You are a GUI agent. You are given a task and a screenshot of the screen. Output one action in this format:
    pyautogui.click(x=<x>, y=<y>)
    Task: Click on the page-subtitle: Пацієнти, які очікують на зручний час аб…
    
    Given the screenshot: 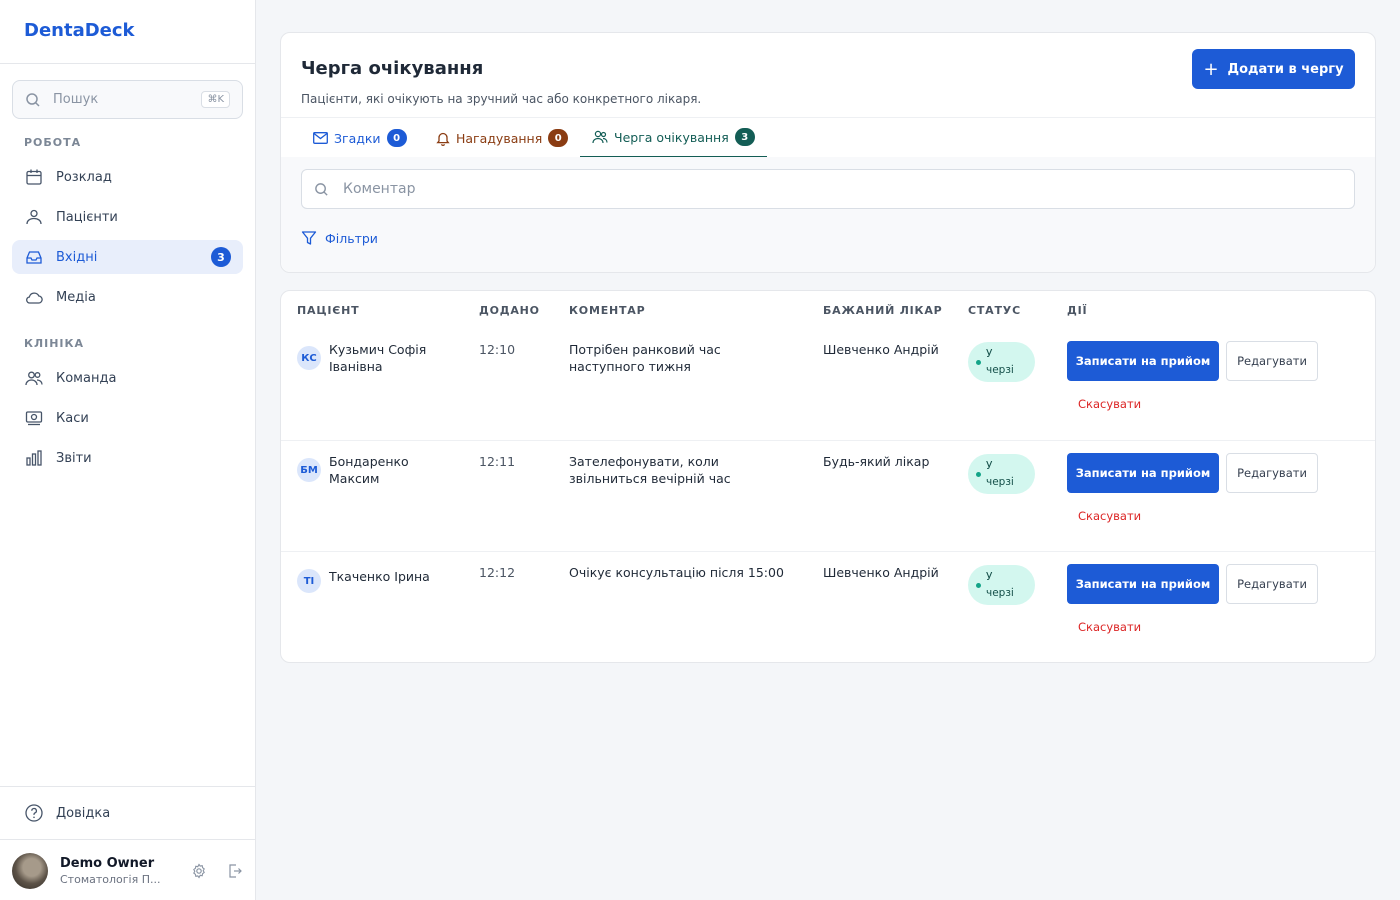 What is the action you would take?
    pyautogui.click(x=501, y=99)
    